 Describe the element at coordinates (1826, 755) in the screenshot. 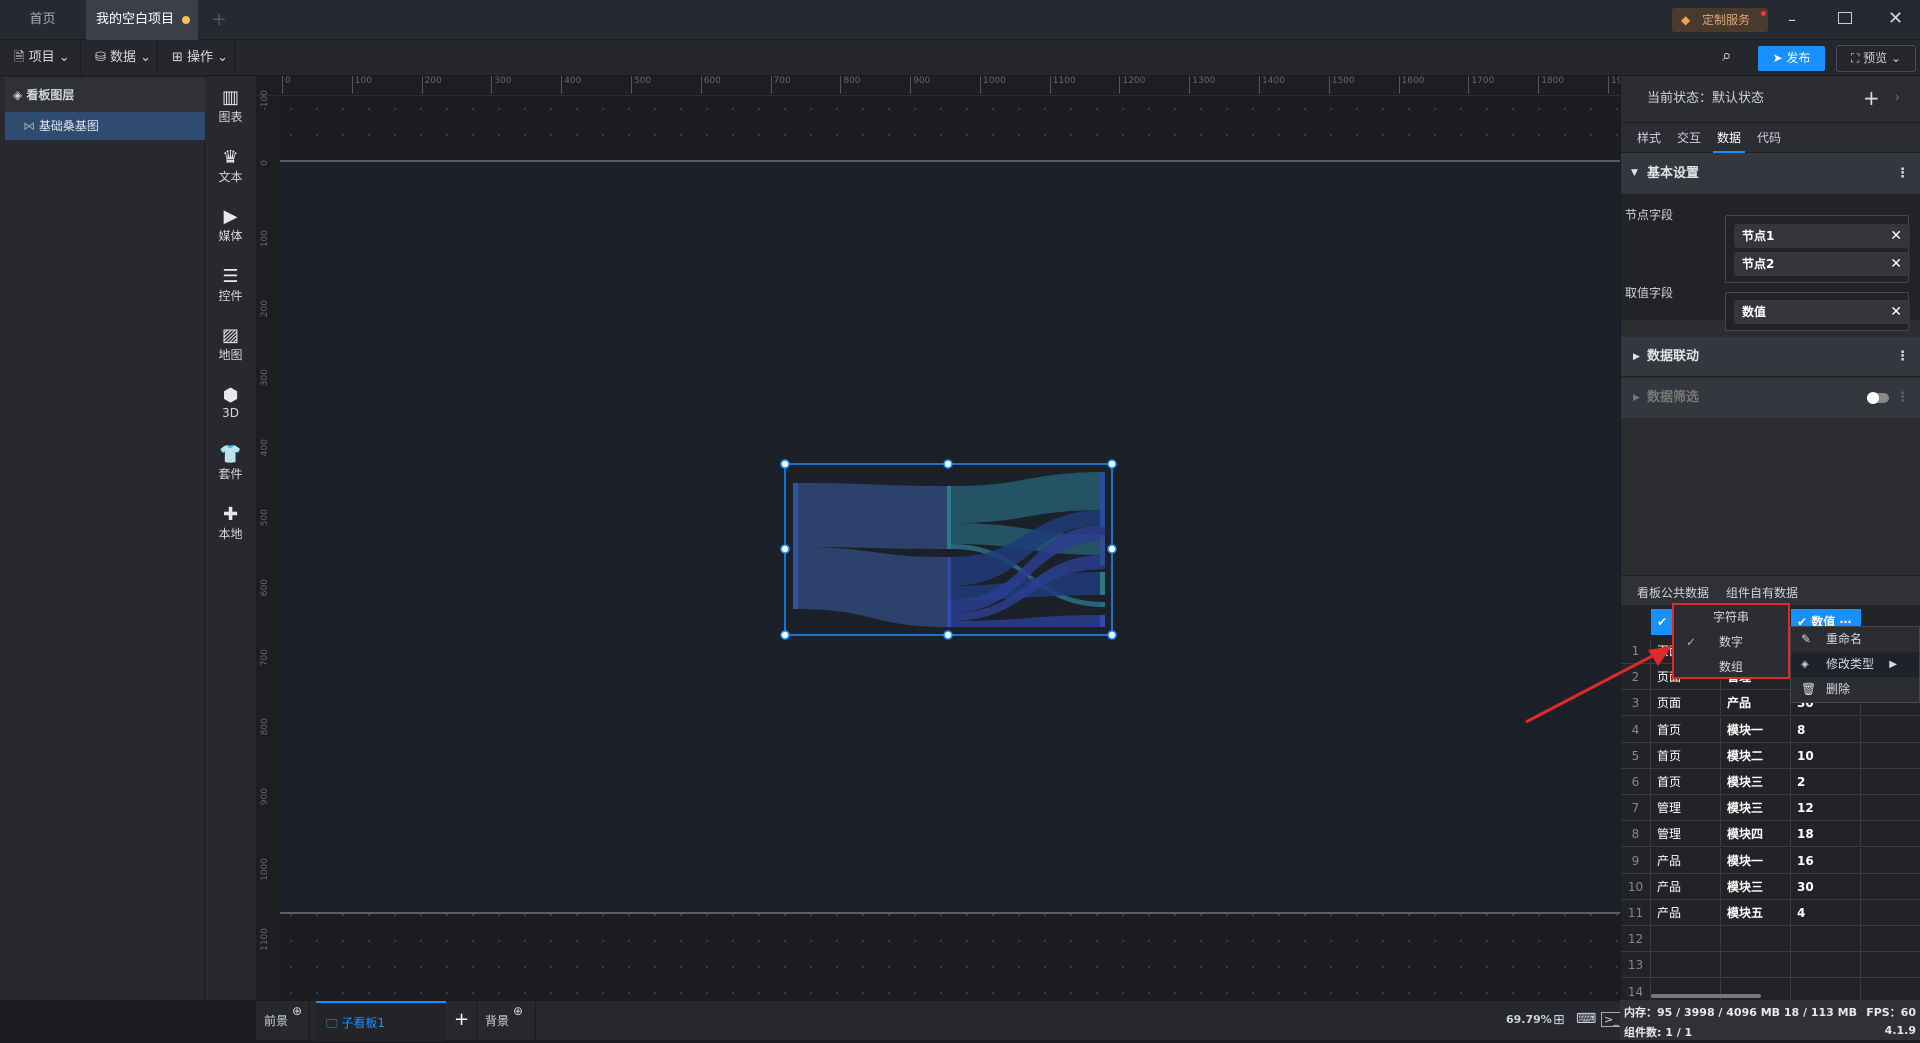

I see `table-cell: 10` at that location.